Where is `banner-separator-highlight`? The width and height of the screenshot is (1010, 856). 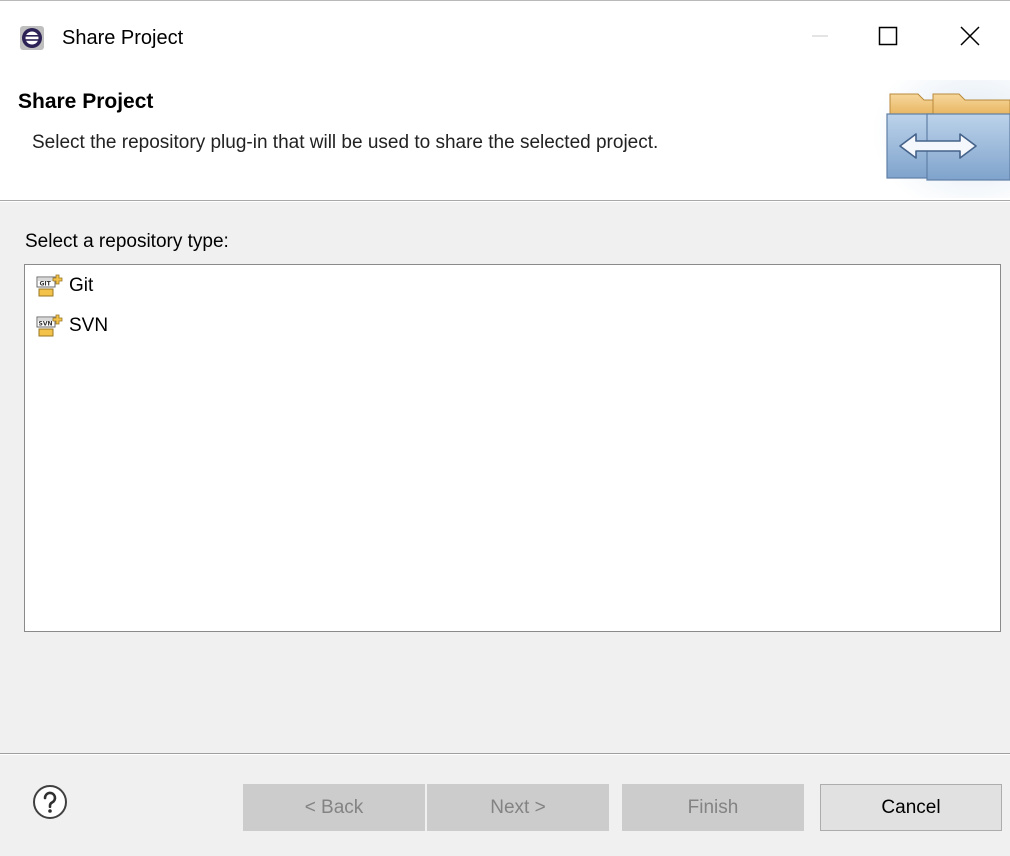
banner-separator-highlight is located at coordinates (505, 201).